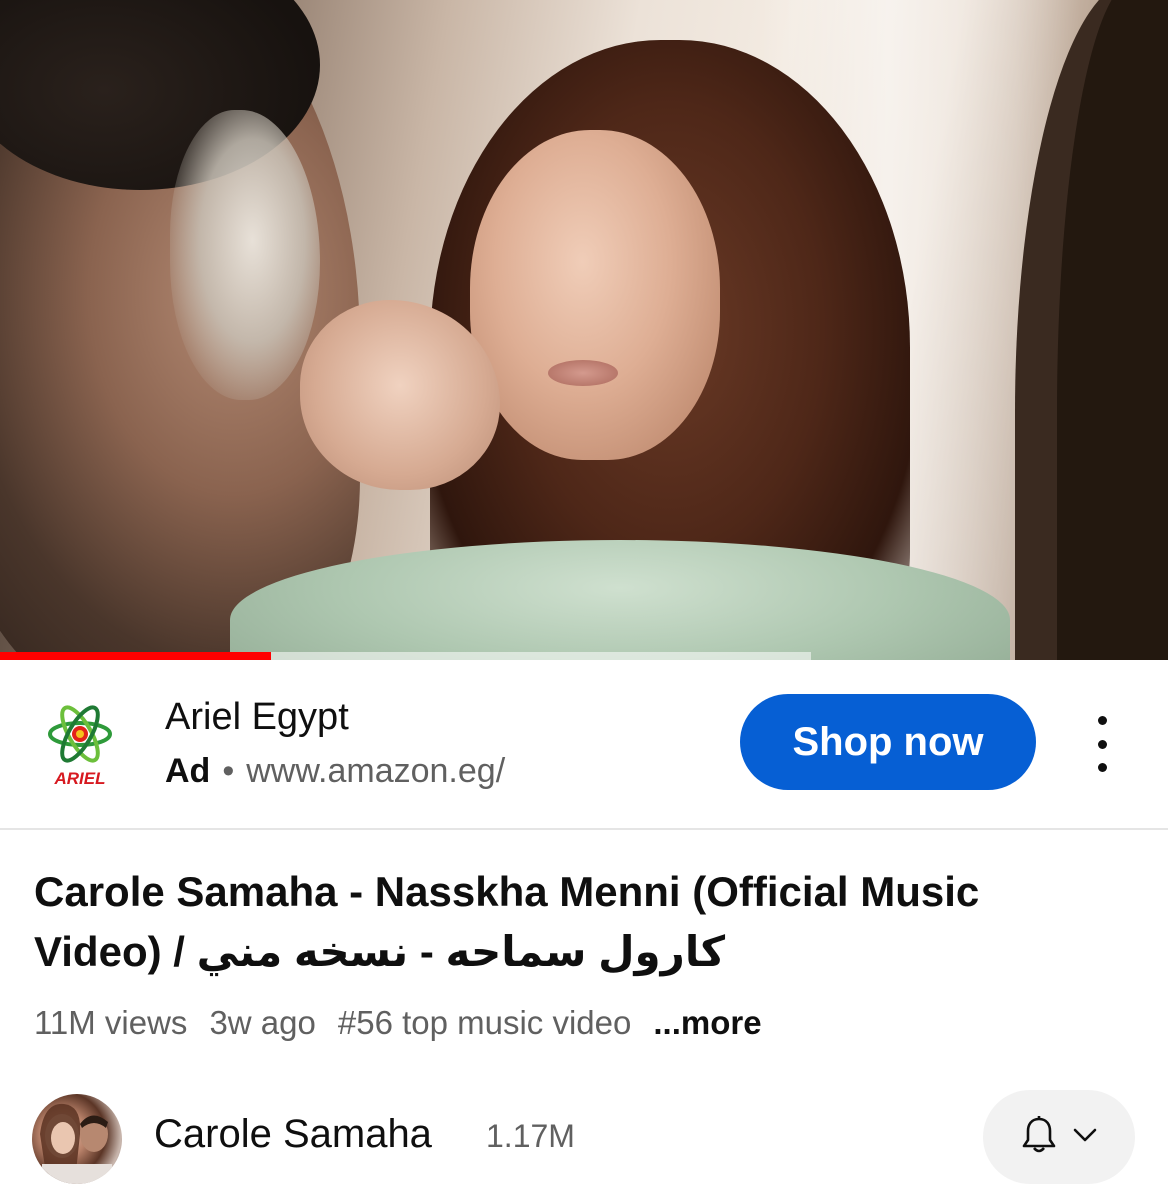  I want to click on ad-label: Ad, so click(188, 771).